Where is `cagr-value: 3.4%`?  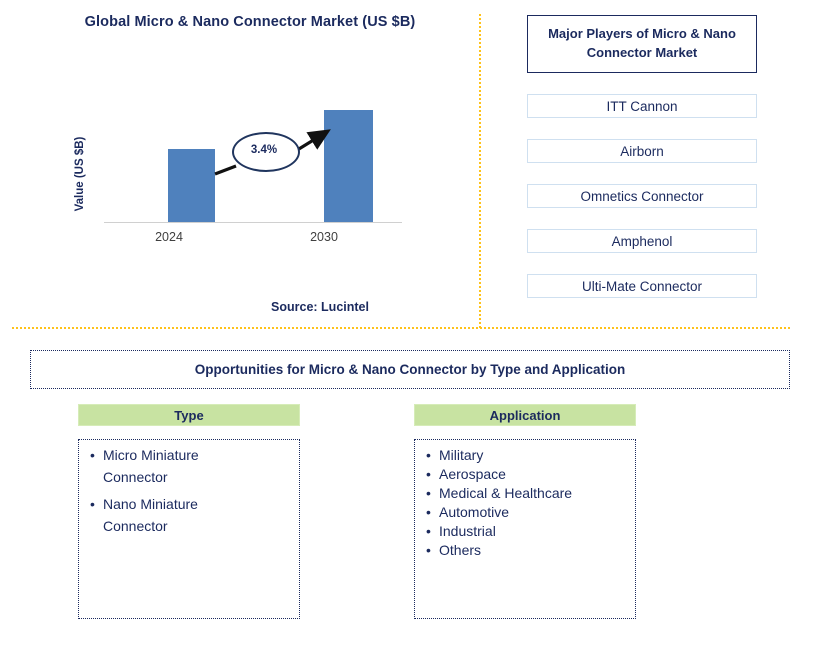 cagr-value: 3.4% is located at coordinates (264, 150).